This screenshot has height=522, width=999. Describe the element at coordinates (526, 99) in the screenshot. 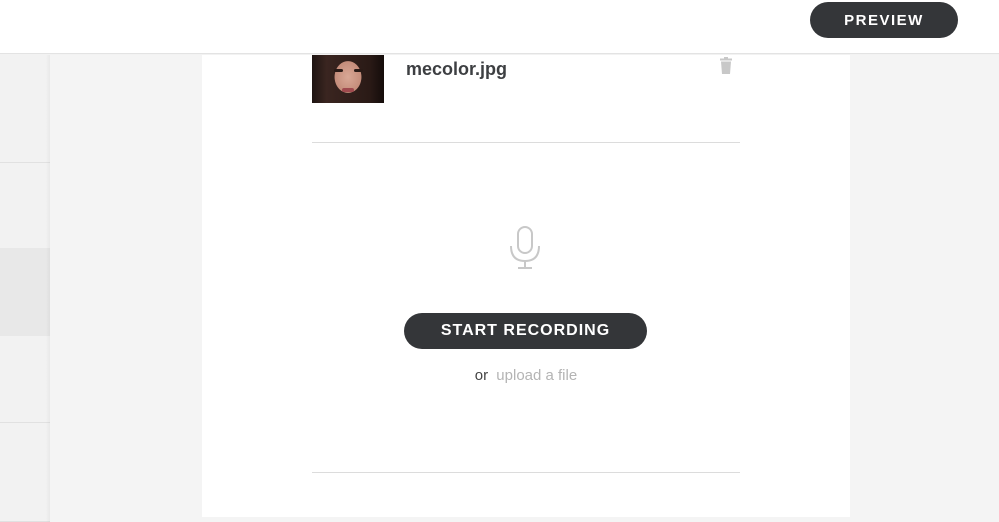

I see `file-row: mecolor.jpg` at that location.